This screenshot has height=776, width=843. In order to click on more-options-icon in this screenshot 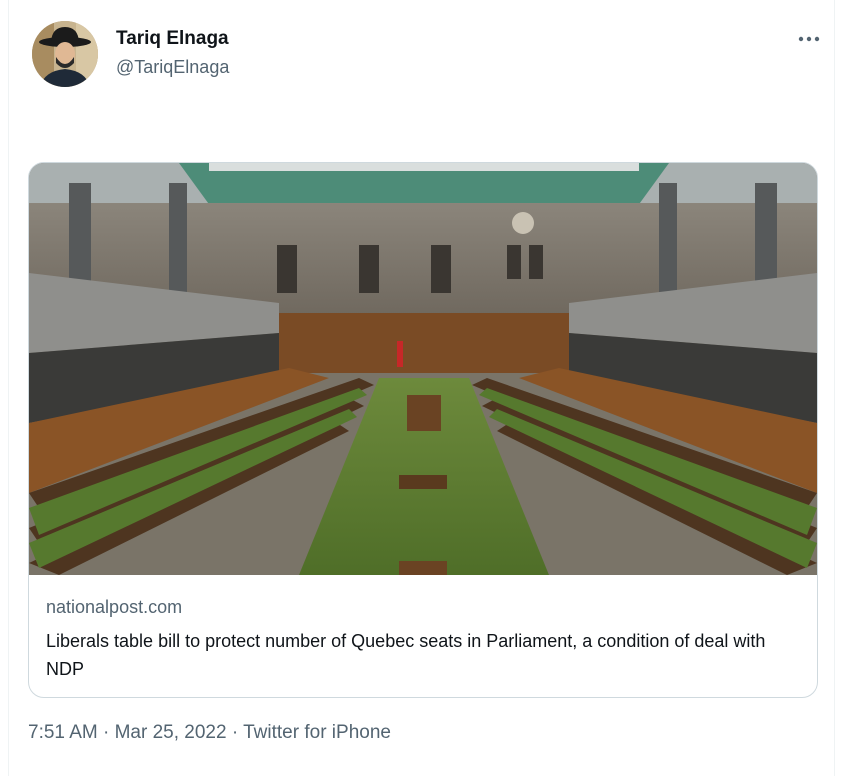, I will do `click(809, 39)`.